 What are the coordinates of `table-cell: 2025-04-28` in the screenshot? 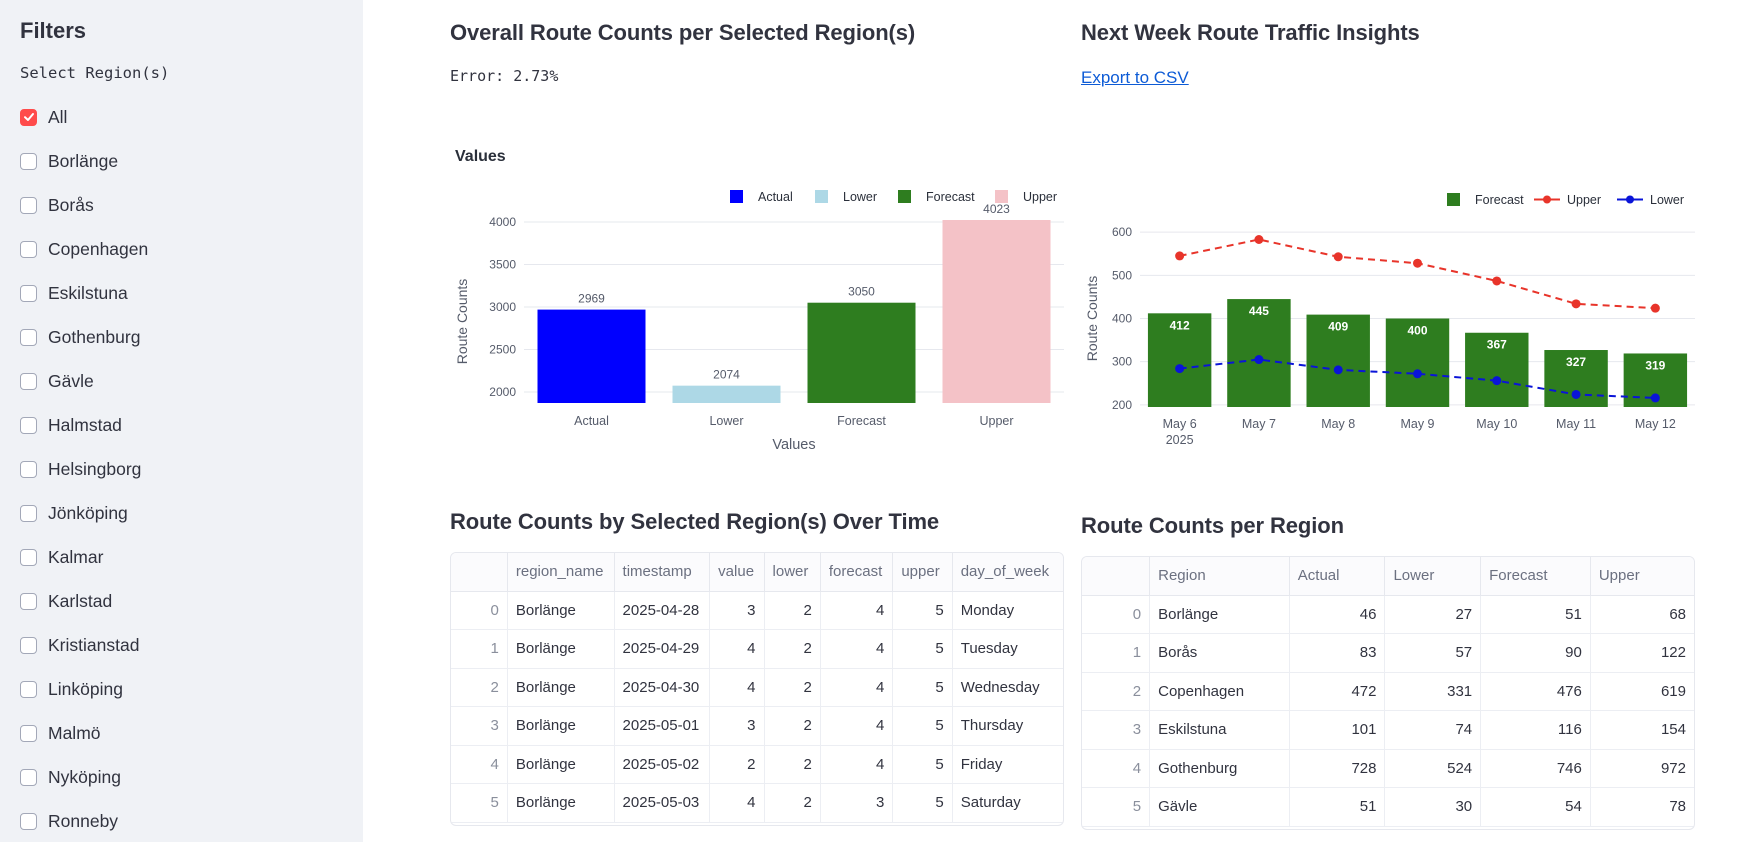 It's located at (662, 610).